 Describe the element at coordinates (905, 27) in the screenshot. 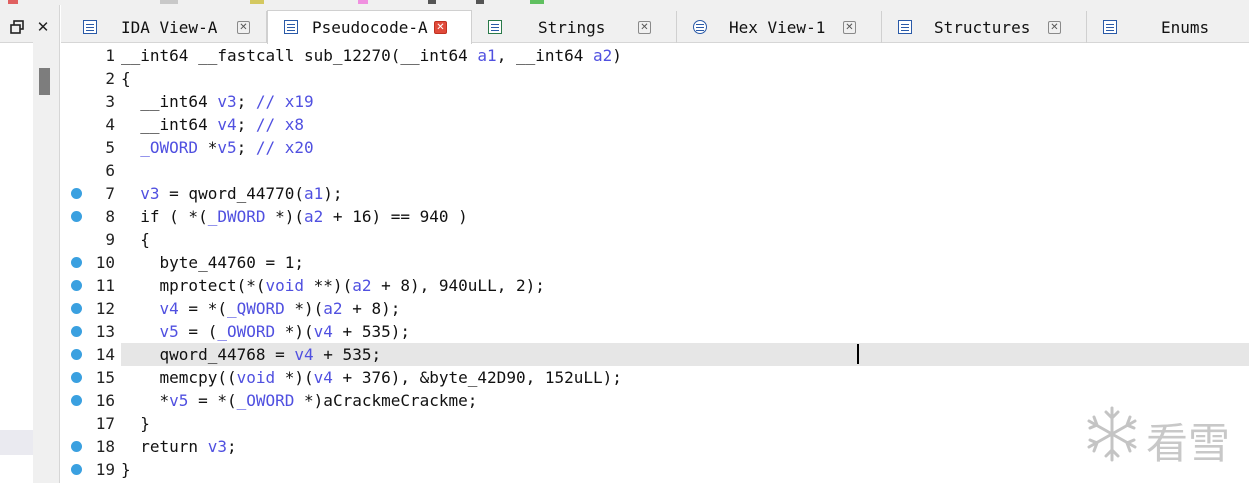

I see `structures-icon` at that location.